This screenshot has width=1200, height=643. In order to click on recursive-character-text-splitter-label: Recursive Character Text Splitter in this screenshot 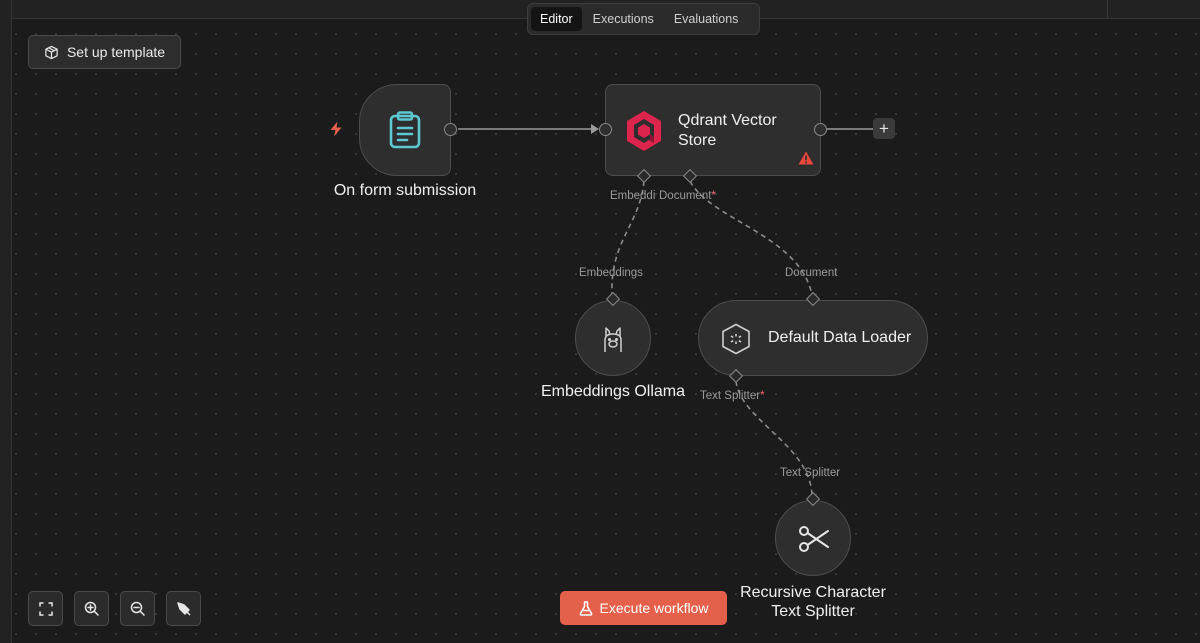, I will do `click(813, 602)`.